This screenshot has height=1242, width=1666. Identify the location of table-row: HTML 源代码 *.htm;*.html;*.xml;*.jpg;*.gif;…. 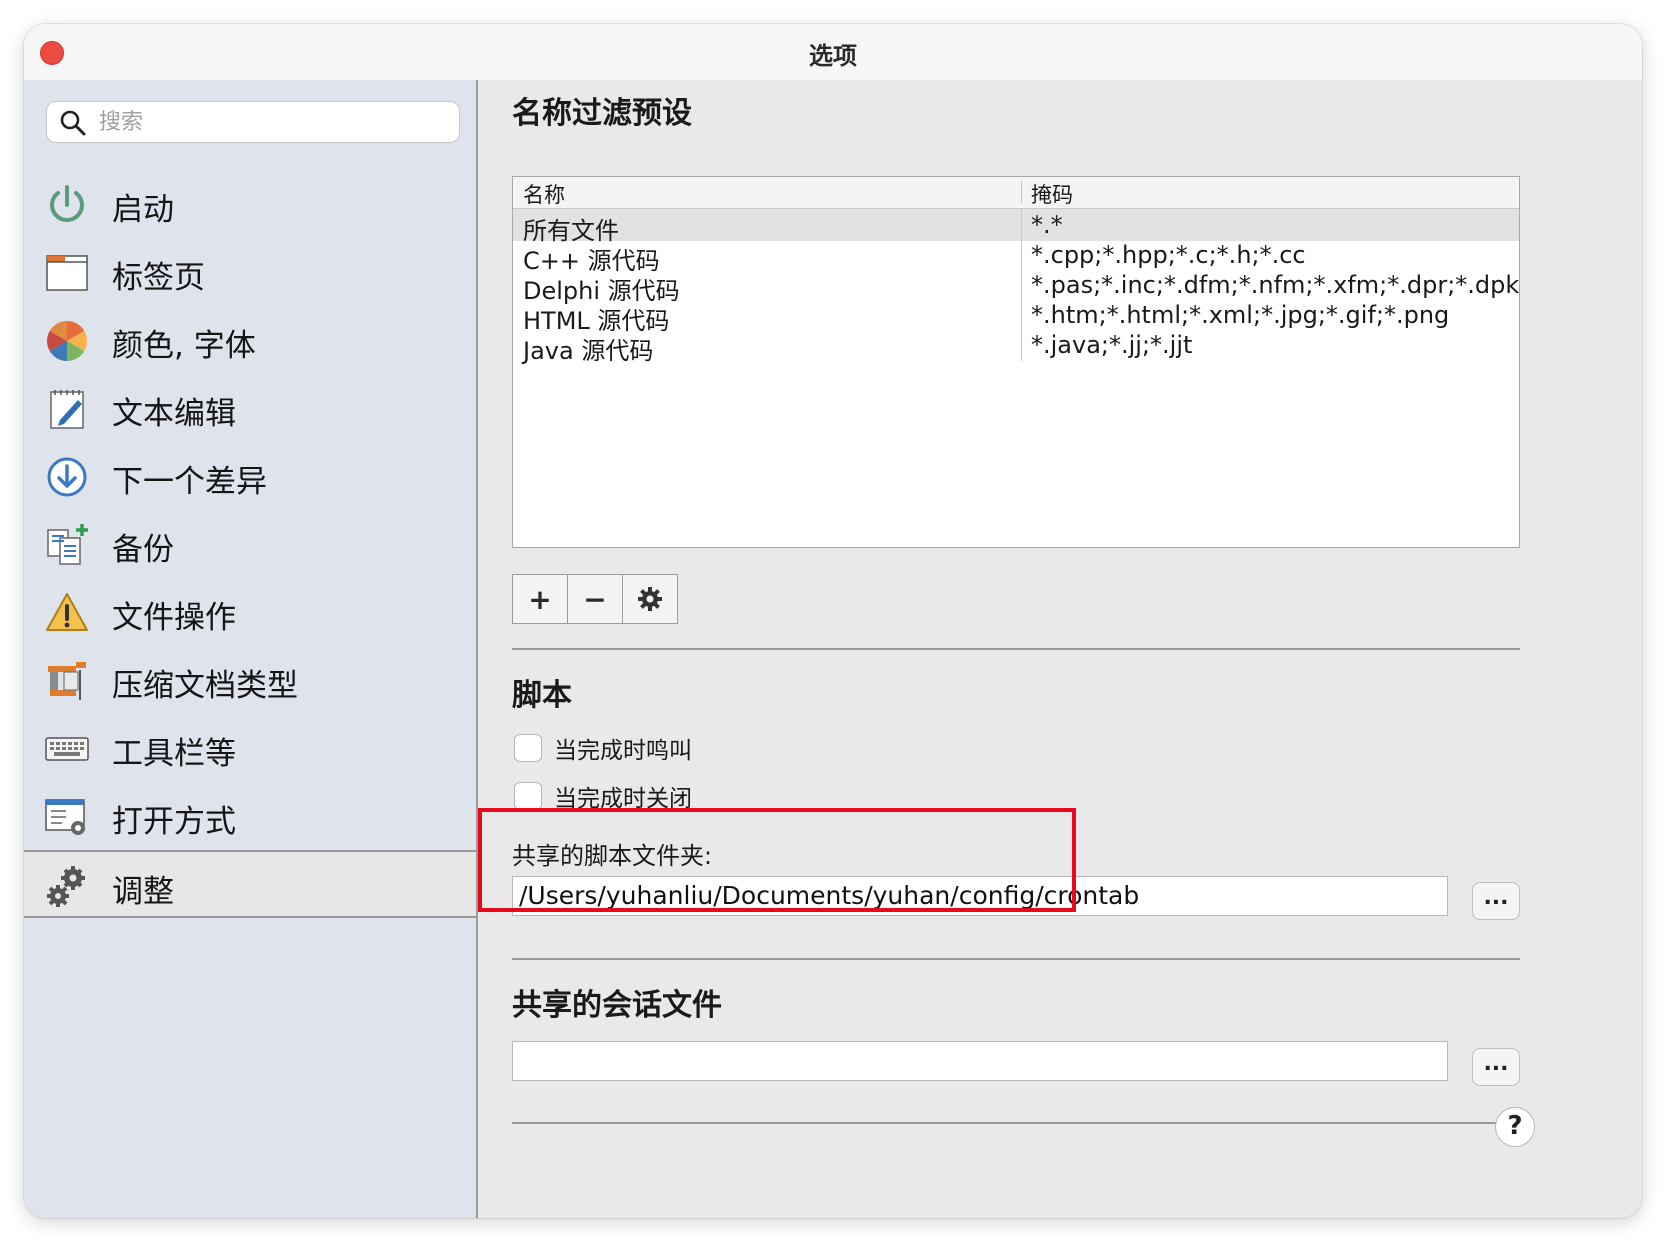
(1016, 317).